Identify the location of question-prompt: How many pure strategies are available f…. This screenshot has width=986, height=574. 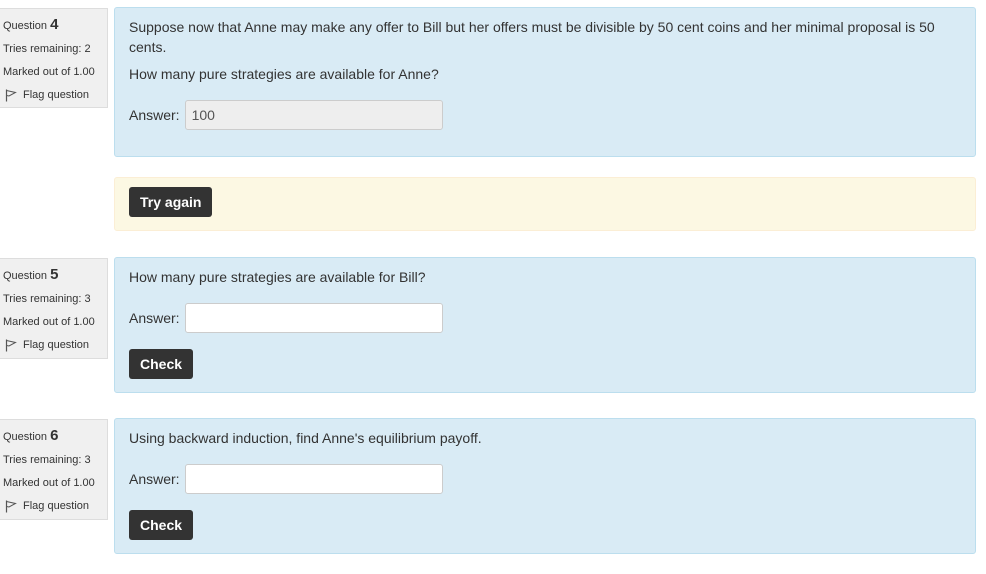
(284, 74).